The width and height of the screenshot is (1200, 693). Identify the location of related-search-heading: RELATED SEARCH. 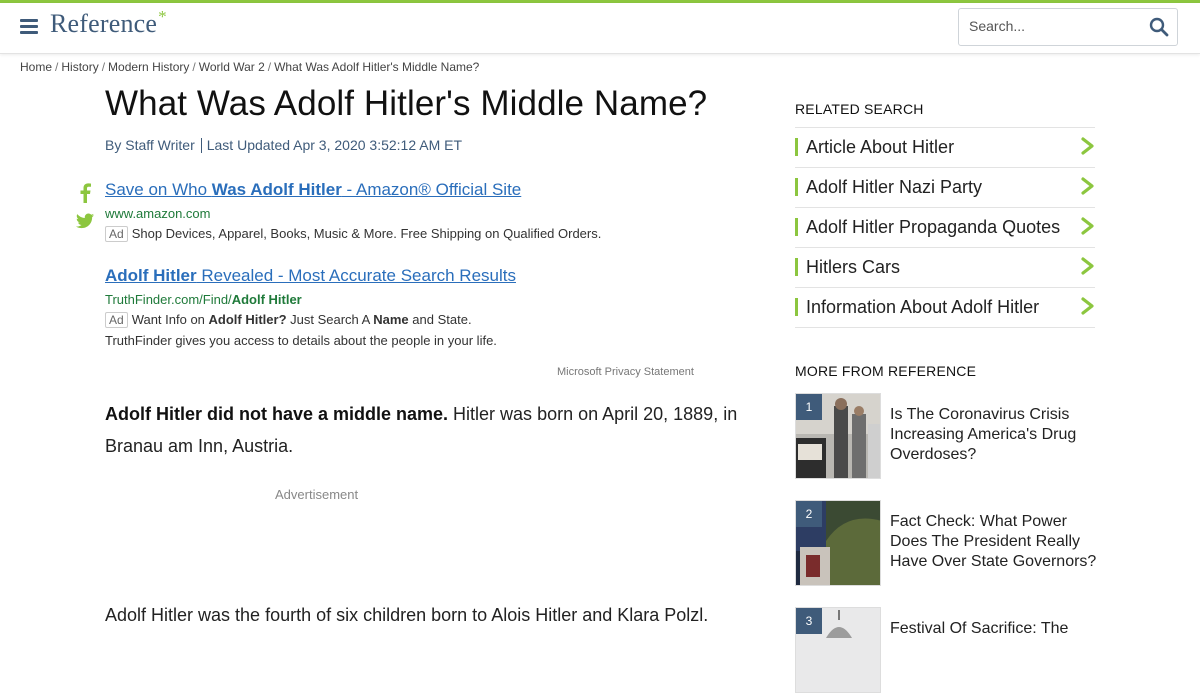
(859, 109).